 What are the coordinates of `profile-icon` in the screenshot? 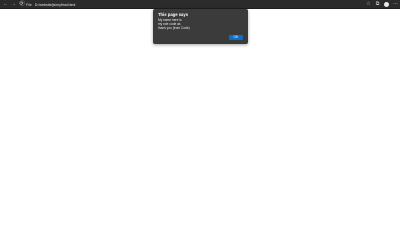 It's located at (386, 4).